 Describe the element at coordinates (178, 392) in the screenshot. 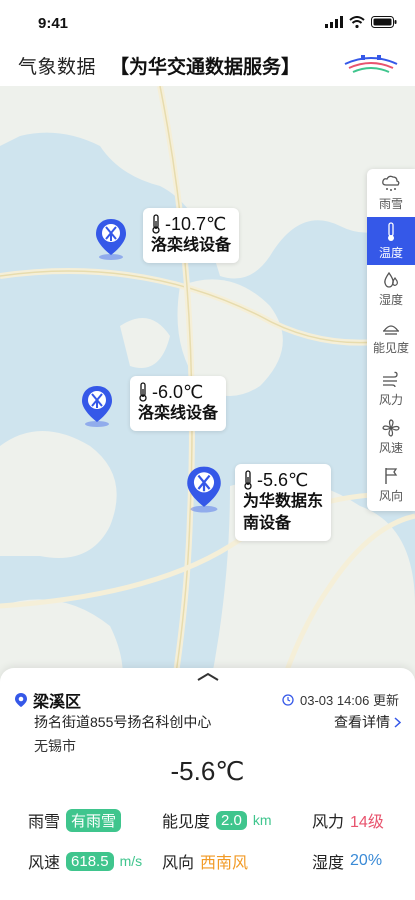

I see `marker-temperature: -6.0℃` at that location.